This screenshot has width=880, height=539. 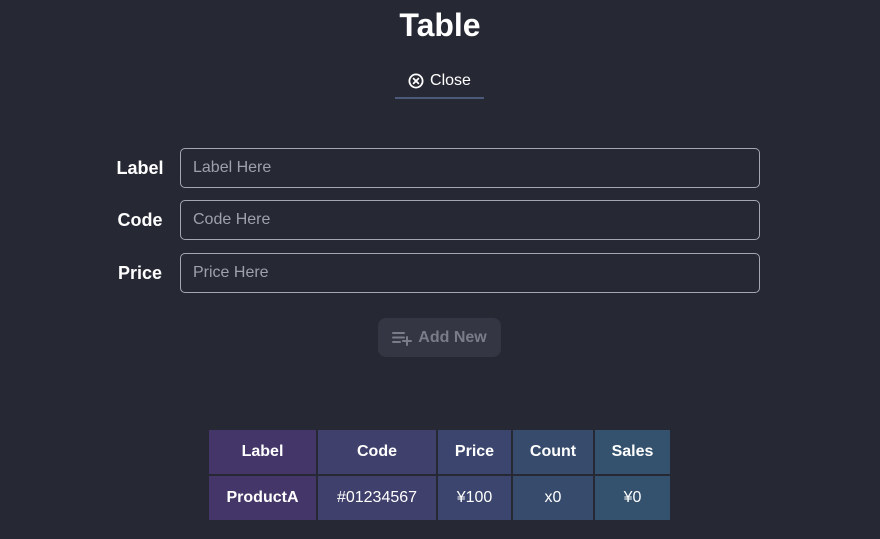 What do you see at coordinates (470, 168) in the screenshot?
I see `label-input` at bounding box center [470, 168].